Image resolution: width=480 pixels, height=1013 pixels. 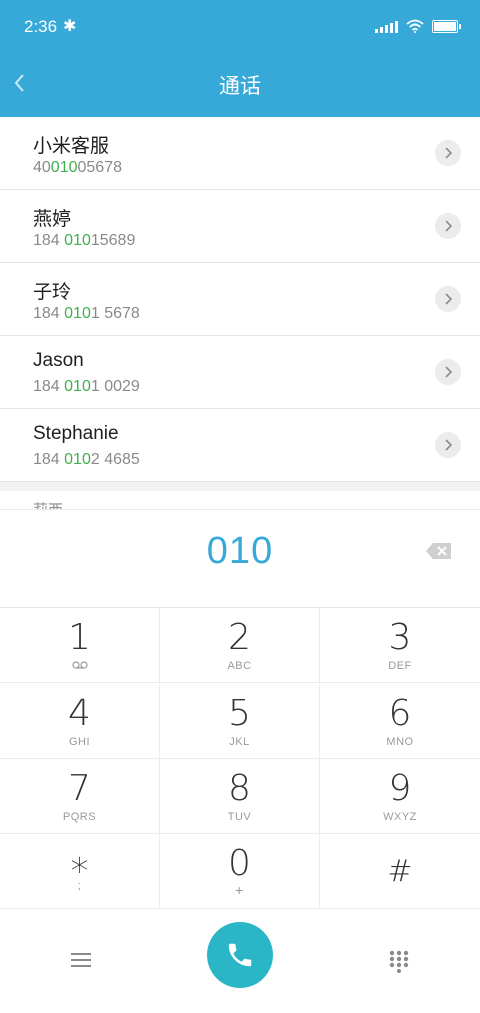 What do you see at coordinates (239, 788) in the screenshot?
I see `key-digit: 8` at bounding box center [239, 788].